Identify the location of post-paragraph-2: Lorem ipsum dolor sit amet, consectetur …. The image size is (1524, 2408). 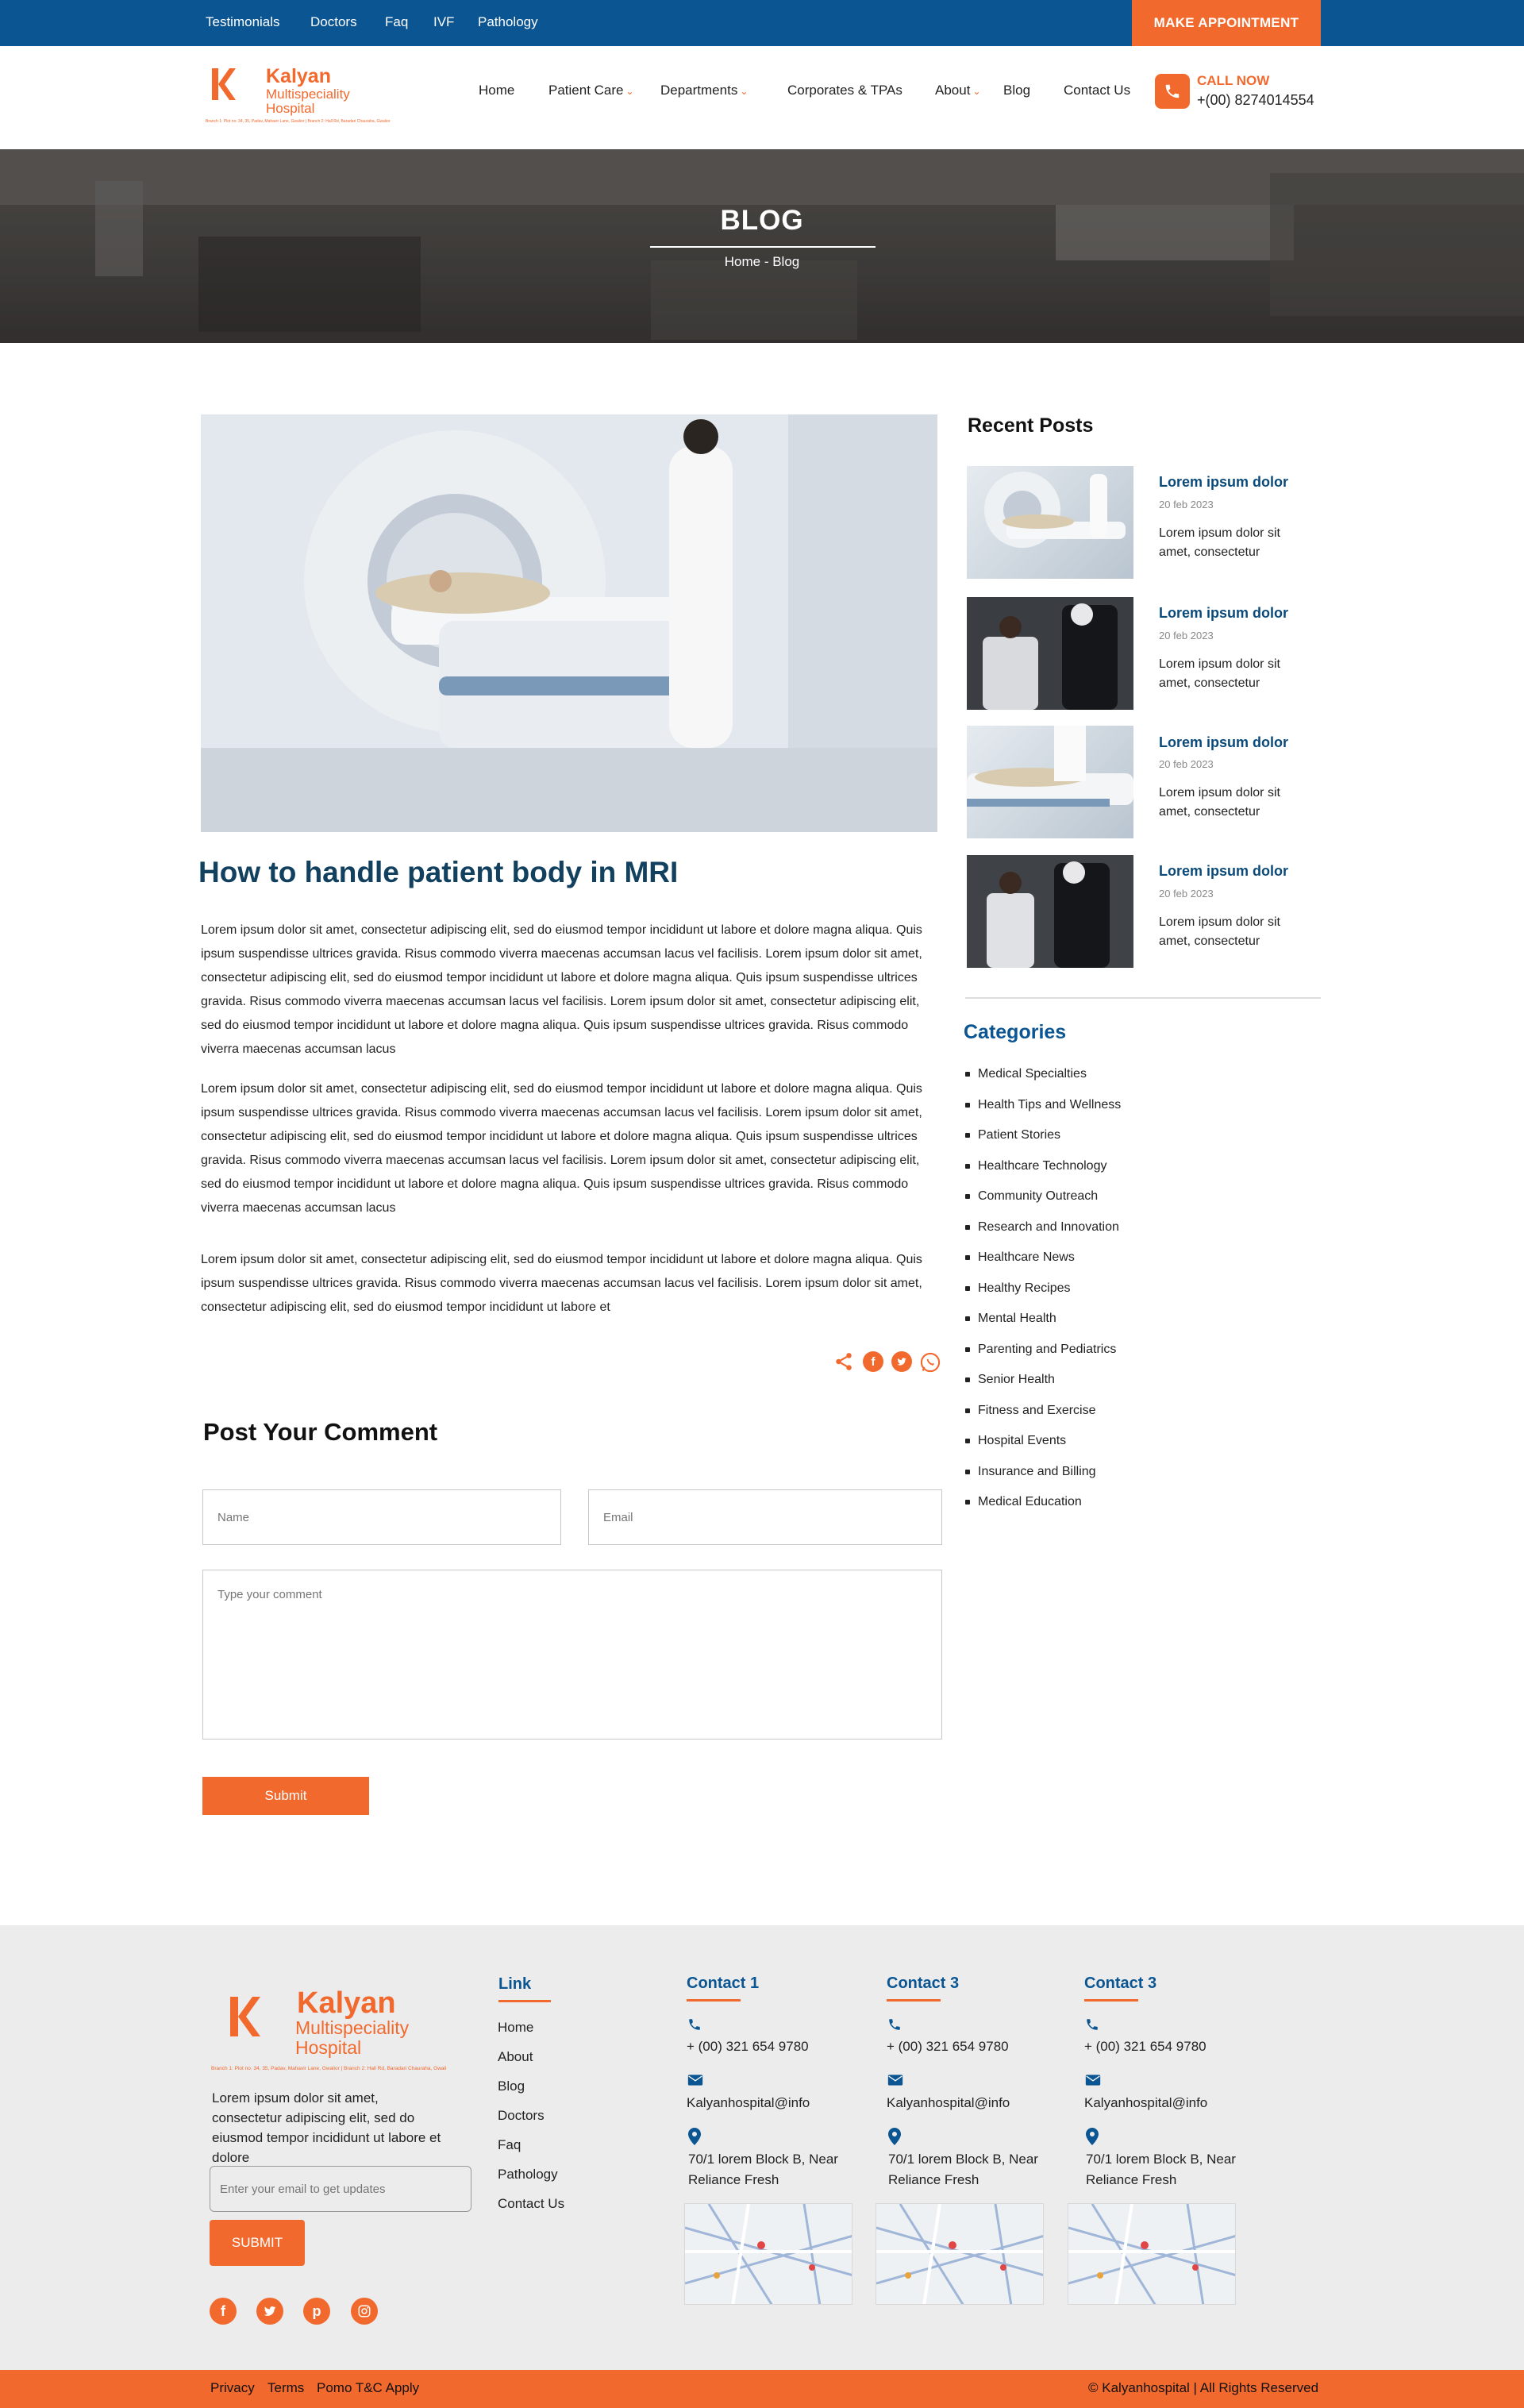
(561, 1149).